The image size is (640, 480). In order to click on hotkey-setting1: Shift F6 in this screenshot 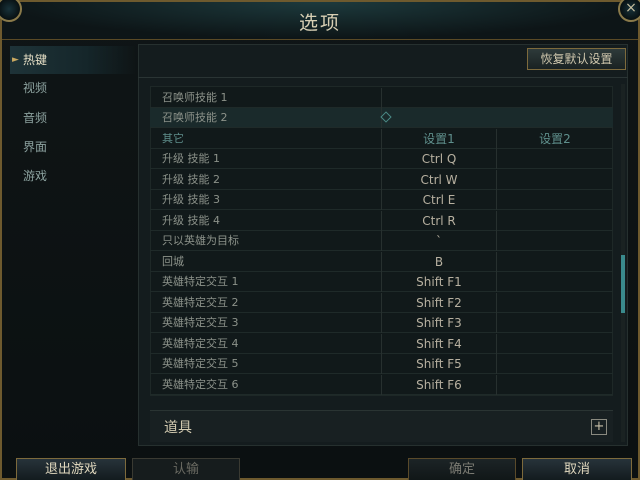, I will do `click(439, 385)`.